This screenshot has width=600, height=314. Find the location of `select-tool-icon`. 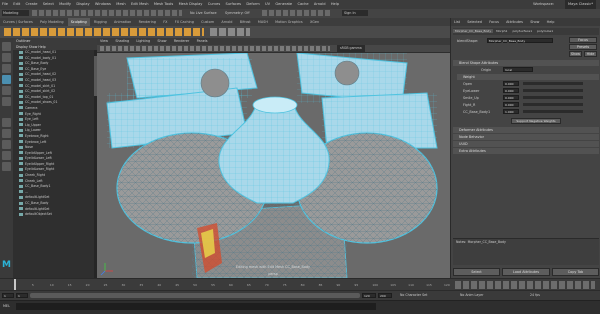

select-tool-icon is located at coordinates (6, 46).